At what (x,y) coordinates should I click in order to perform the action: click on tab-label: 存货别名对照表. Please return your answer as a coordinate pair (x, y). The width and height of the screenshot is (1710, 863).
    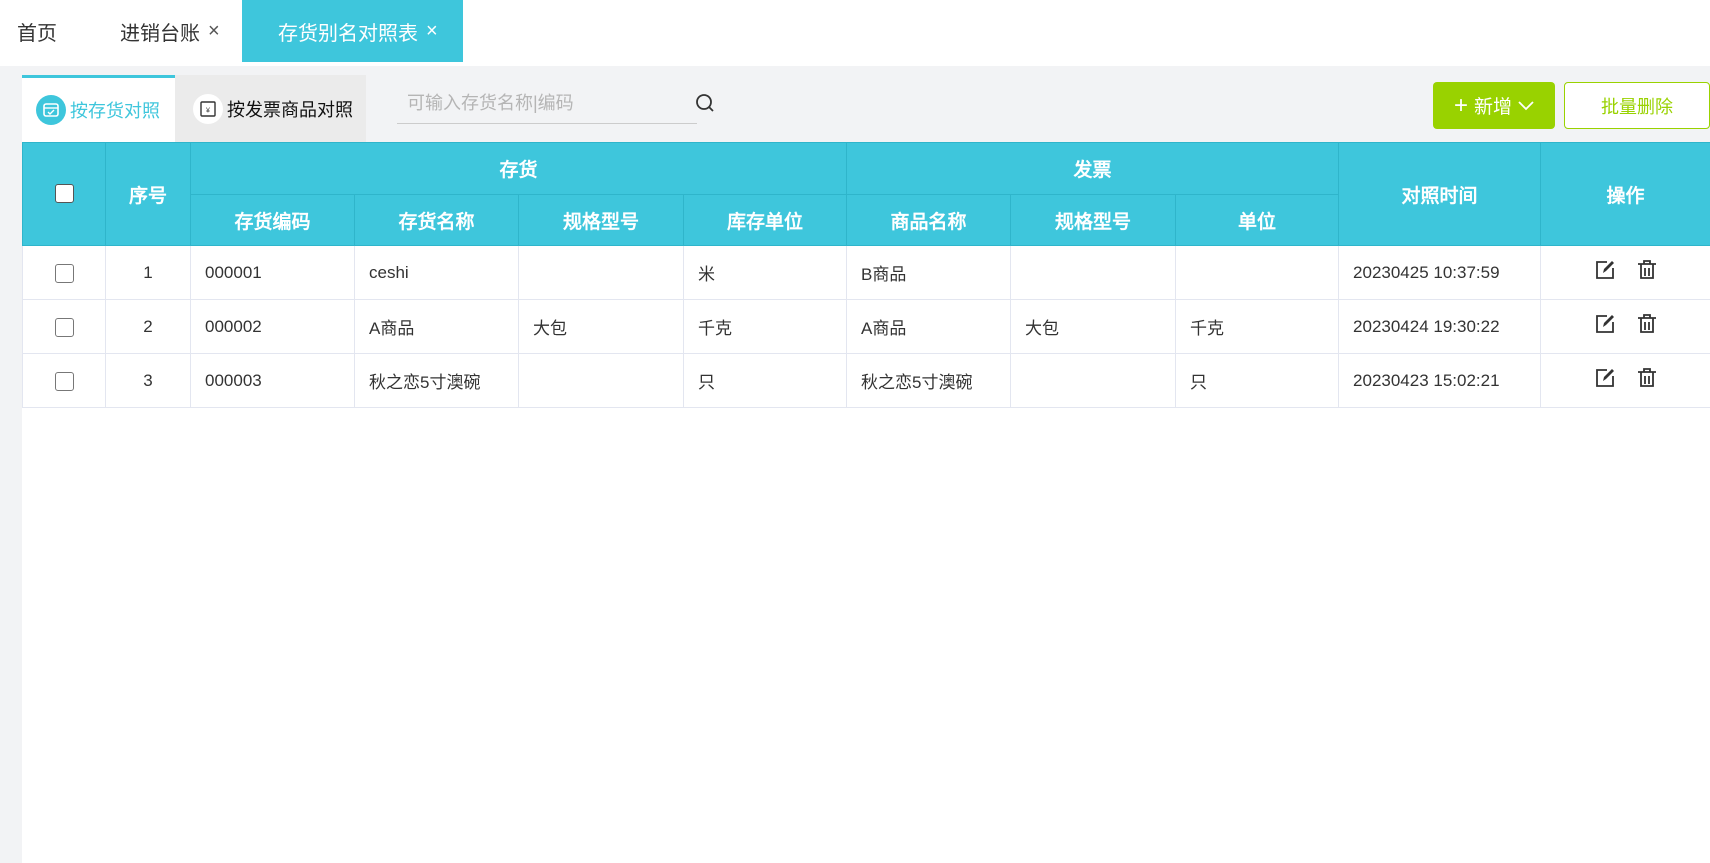
    Looking at the image, I should click on (348, 33).